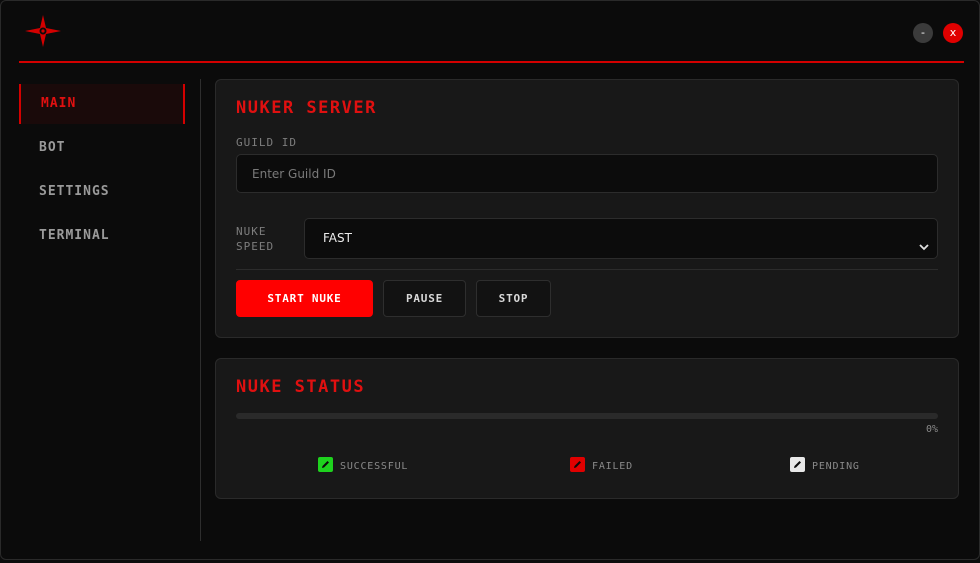  I want to click on nuke-speed-label-line1: NUKE, so click(251, 231).